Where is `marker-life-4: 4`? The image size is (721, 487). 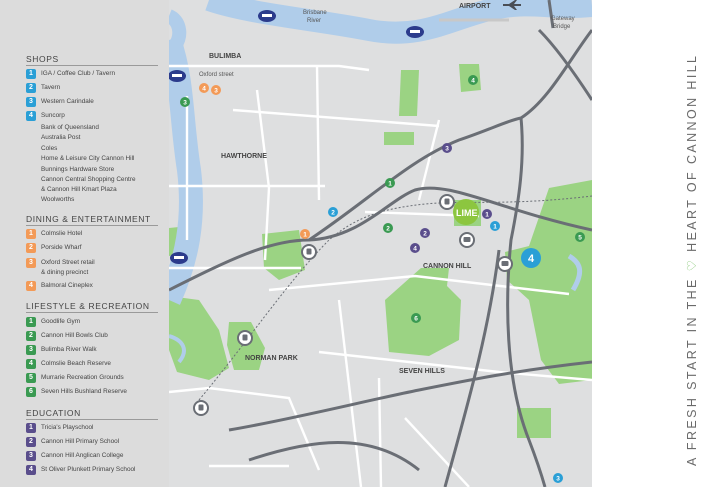
marker-life-4: 4 is located at coordinates (473, 80).